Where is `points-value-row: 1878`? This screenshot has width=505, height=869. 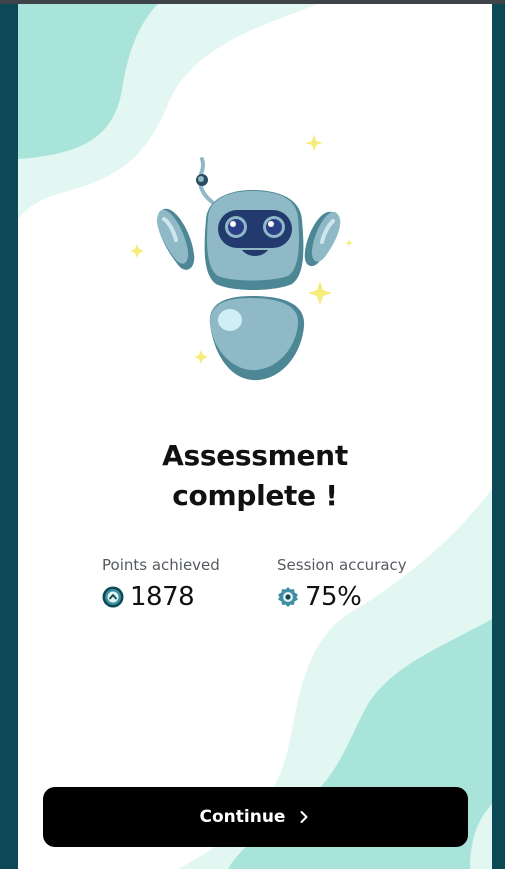
points-value-row: 1878 is located at coordinates (161, 597).